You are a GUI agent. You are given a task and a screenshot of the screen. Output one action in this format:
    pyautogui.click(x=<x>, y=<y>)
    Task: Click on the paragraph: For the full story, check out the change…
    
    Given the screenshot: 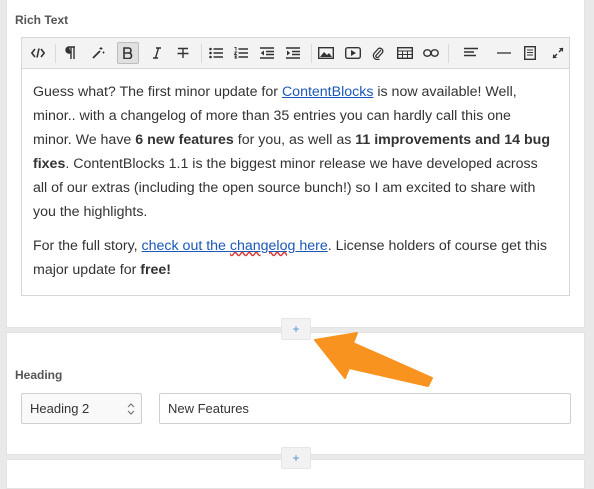 What is the action you would take?
    pyautogui.click(x=293, y=258)
    